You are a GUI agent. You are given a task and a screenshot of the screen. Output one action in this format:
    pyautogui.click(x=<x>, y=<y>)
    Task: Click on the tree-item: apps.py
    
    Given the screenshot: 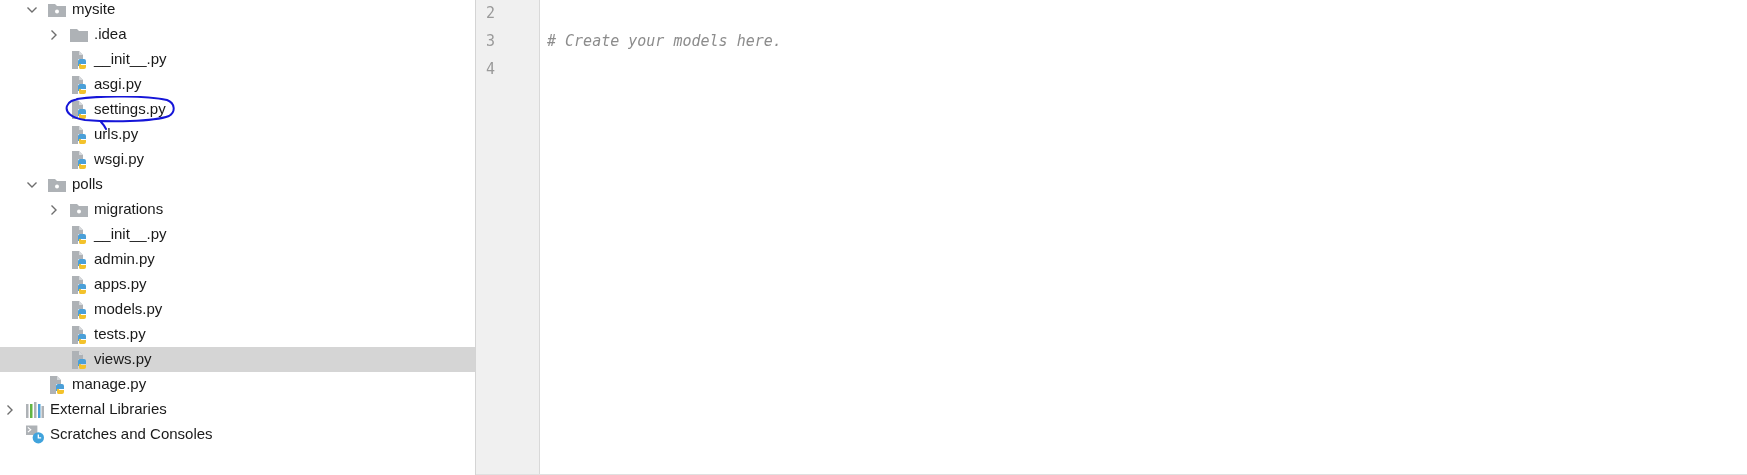 What is the action you would take?
    pyautogui.click(x=237, y=284)
    